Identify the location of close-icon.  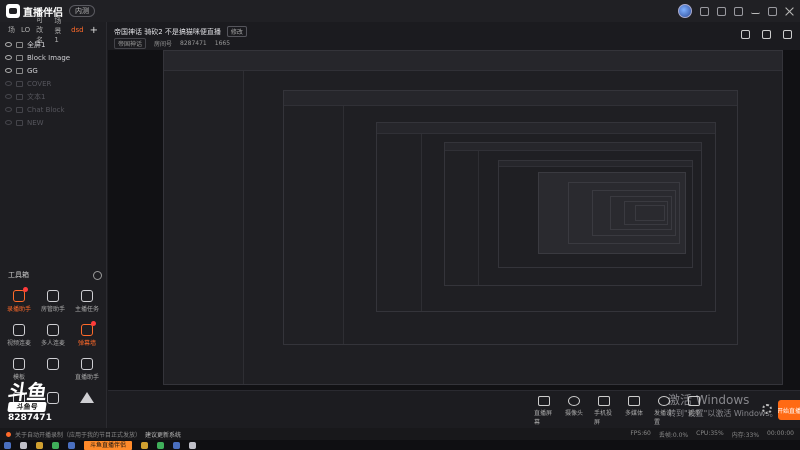
(789, 11).